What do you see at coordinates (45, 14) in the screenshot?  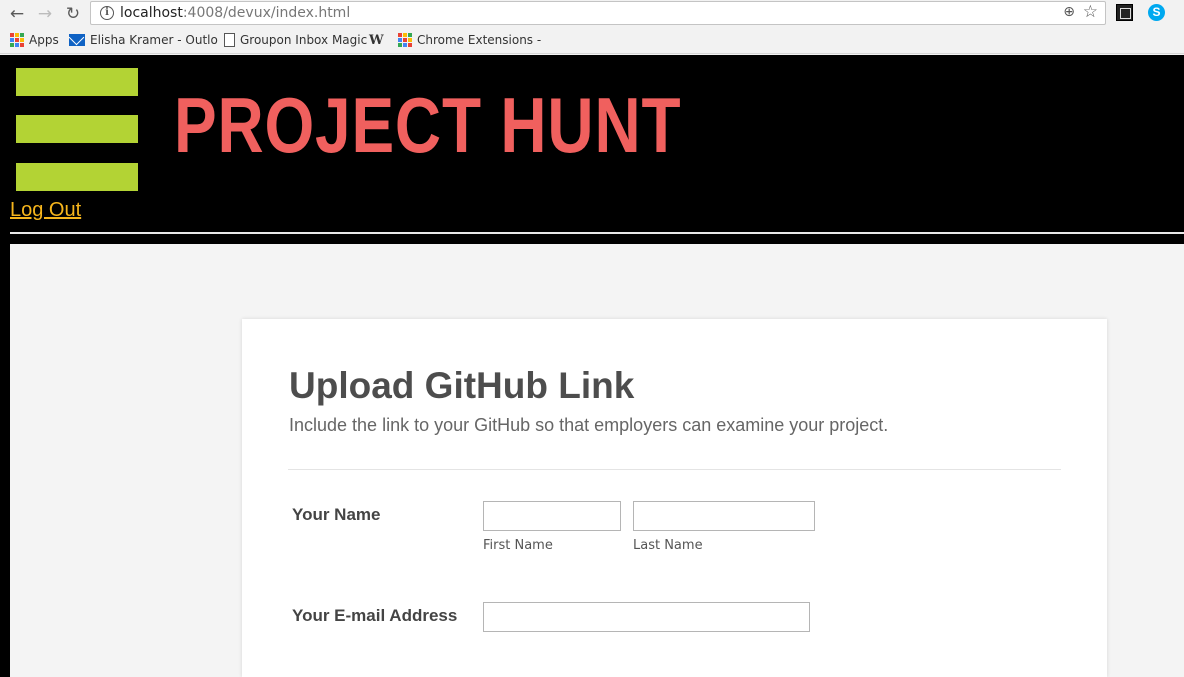 I see `forward-arrow-icon: →` at bounding box center [45, 14].